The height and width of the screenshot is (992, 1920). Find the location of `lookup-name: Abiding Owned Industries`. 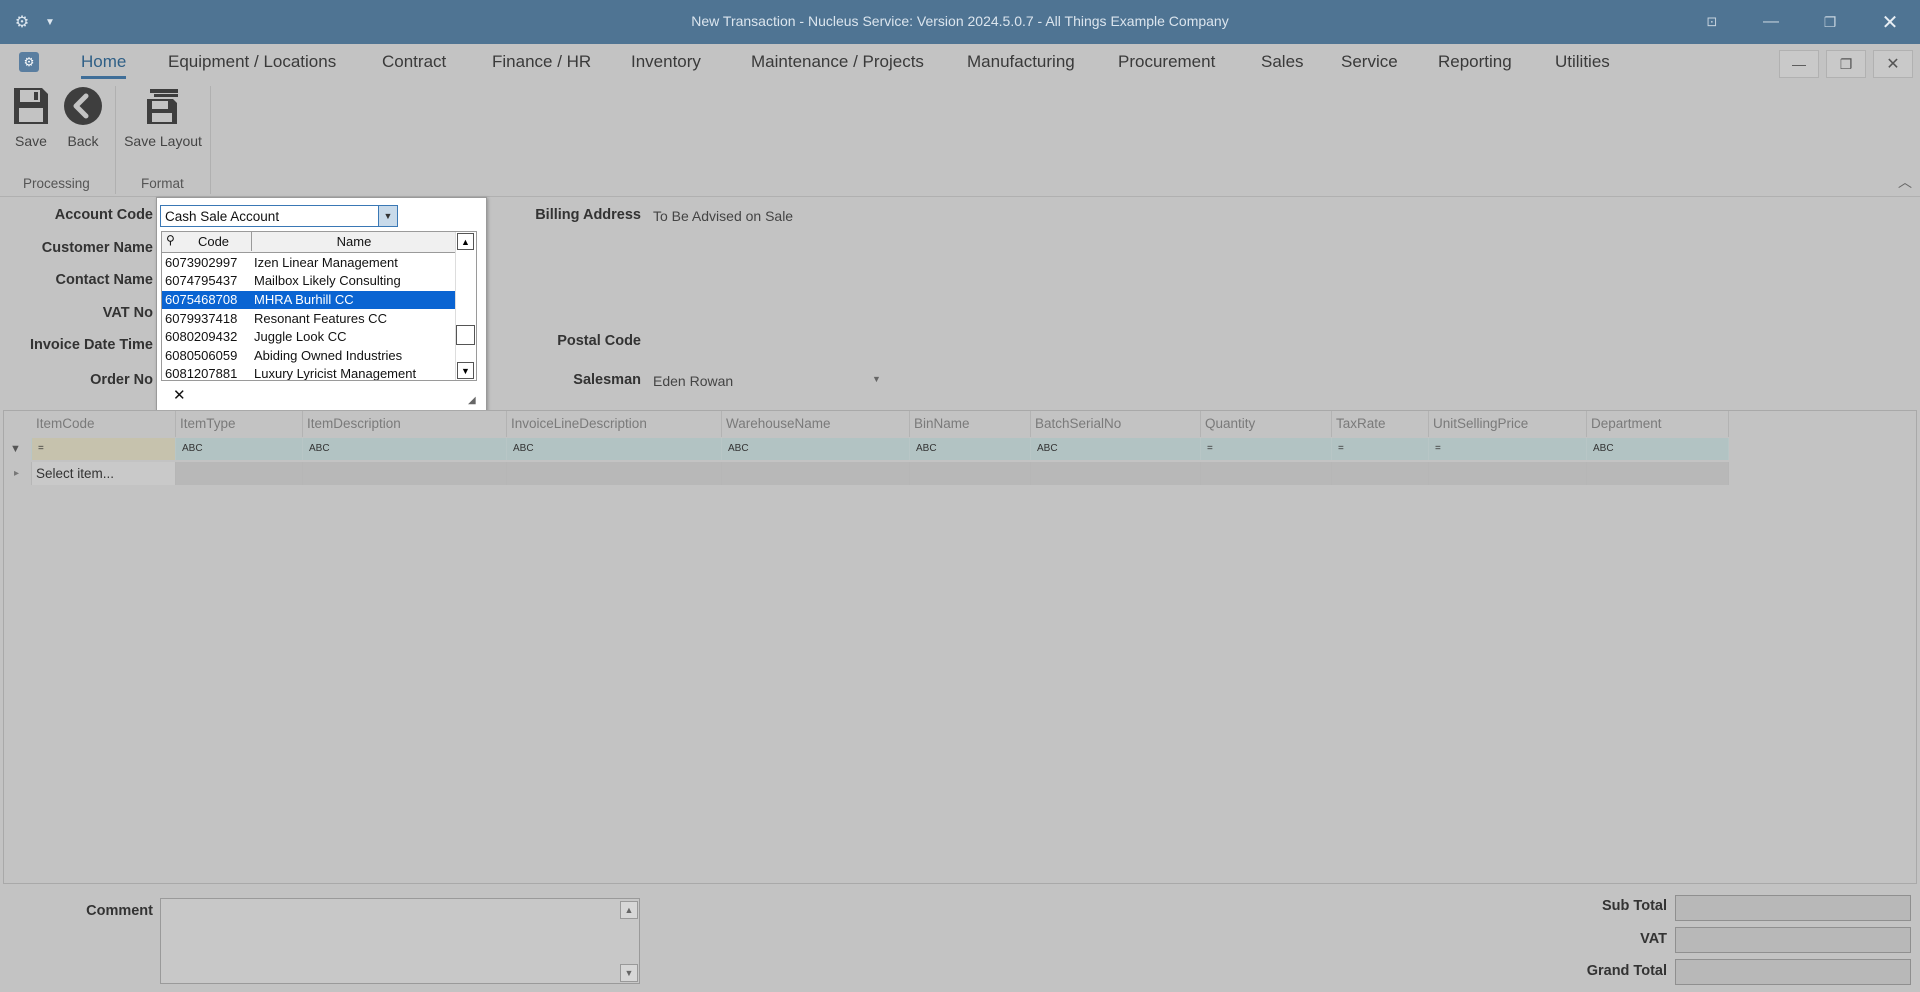

lookup-name: Abiding Owned Industries is located at coordinates (328, 355).